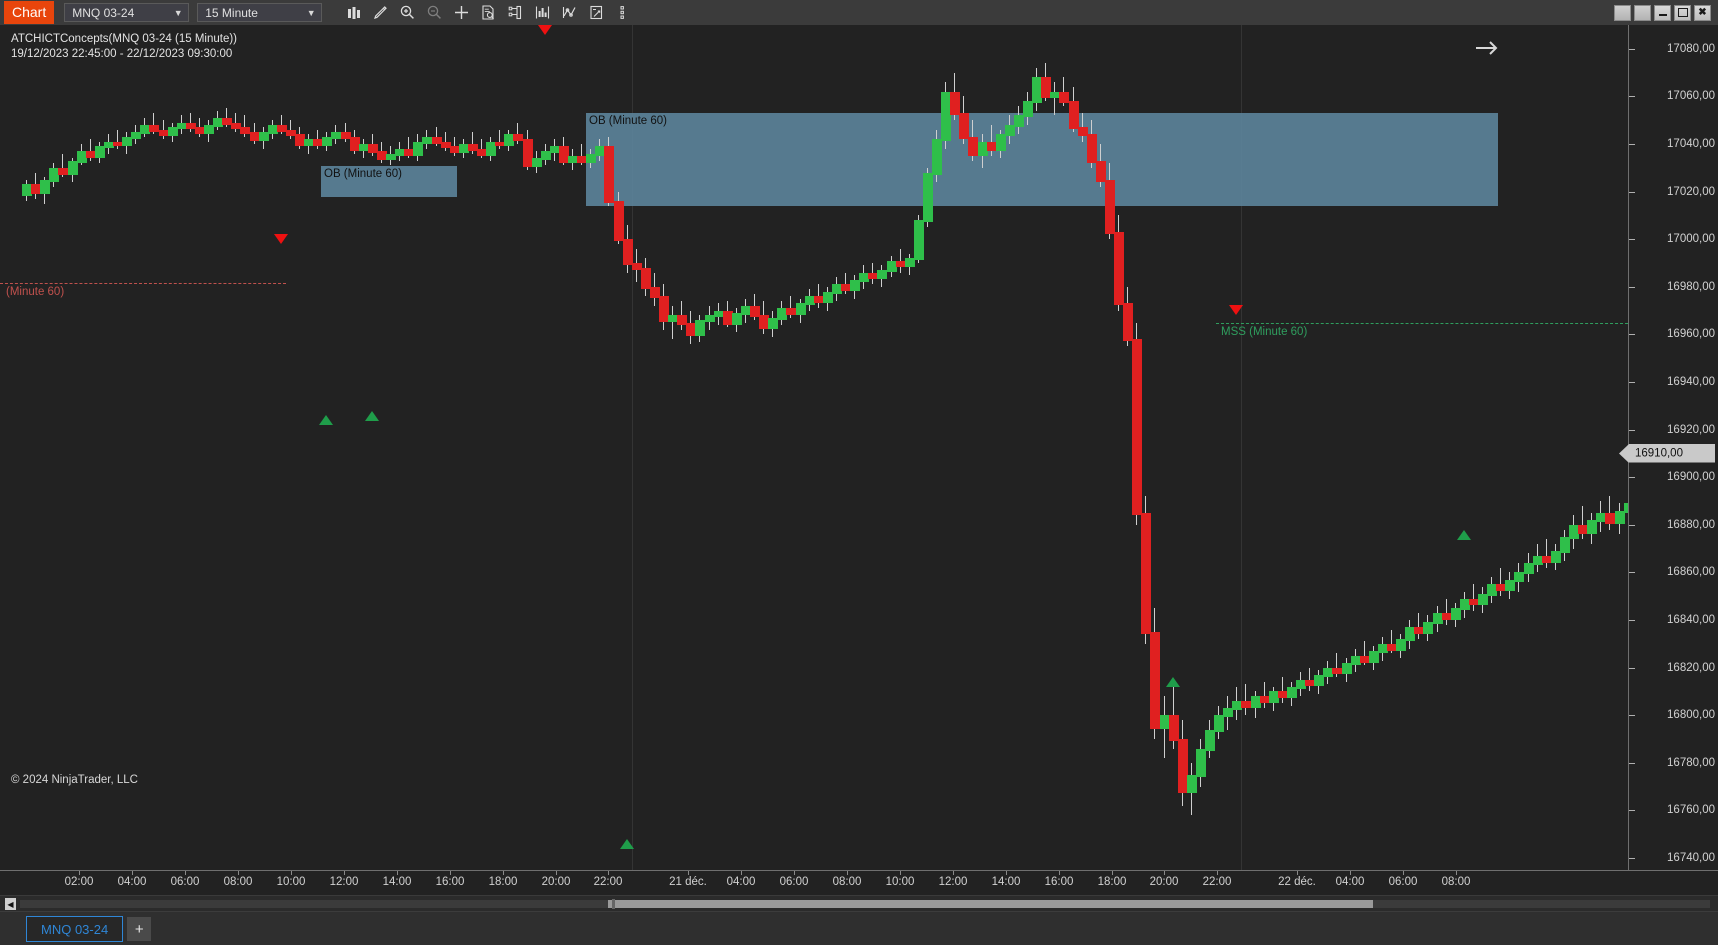  Describe the element at coordinates (353, 12) in the screenshot. I see `bar-type-icon` at that location.